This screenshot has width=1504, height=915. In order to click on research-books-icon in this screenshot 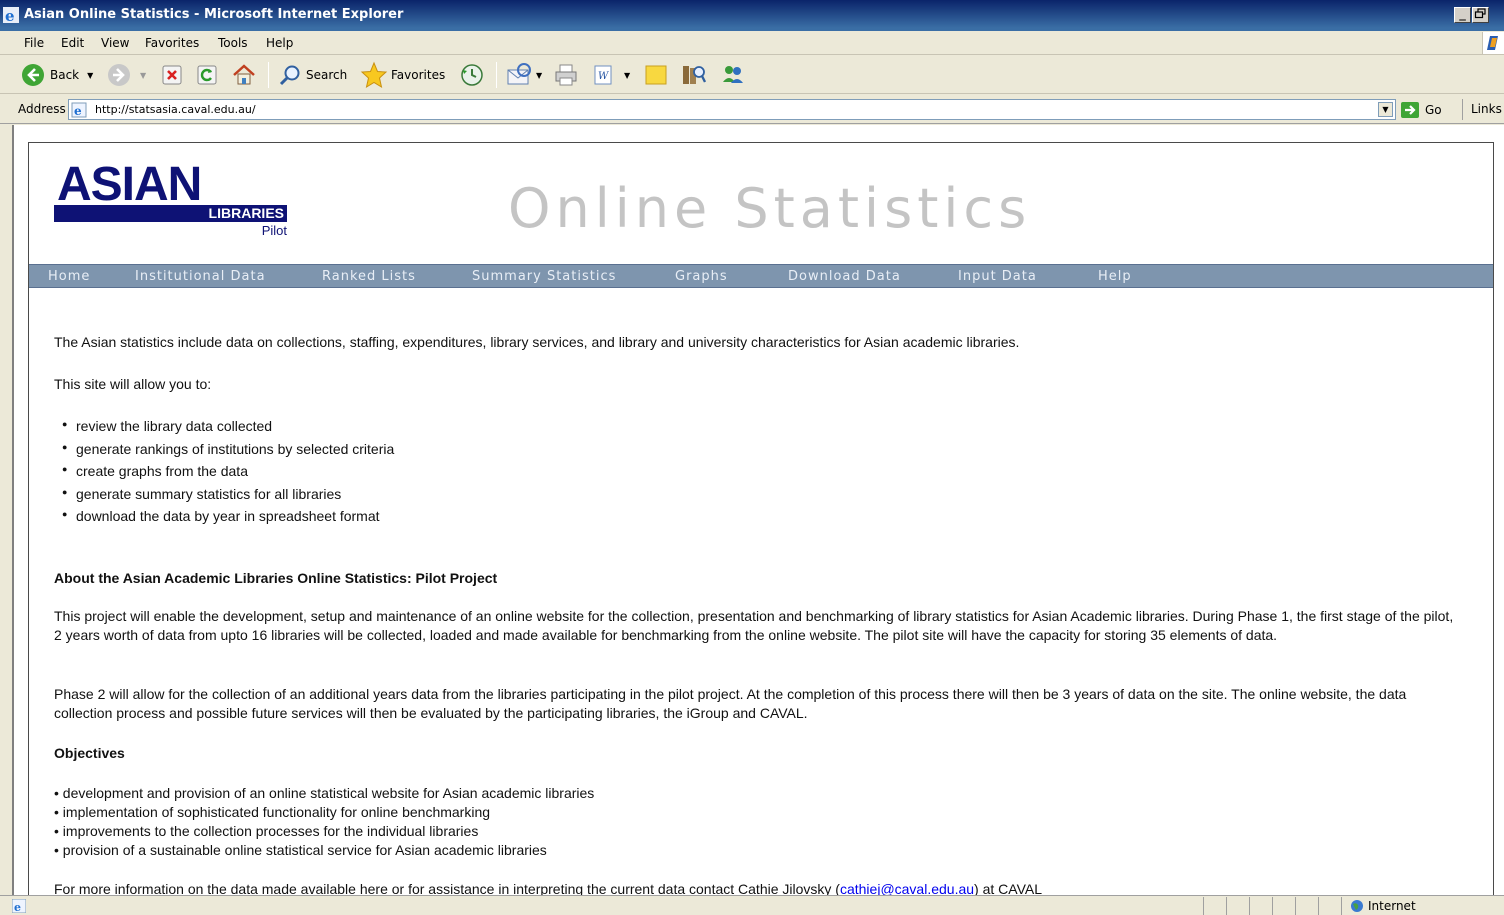, I will do `click(694, 75)`.